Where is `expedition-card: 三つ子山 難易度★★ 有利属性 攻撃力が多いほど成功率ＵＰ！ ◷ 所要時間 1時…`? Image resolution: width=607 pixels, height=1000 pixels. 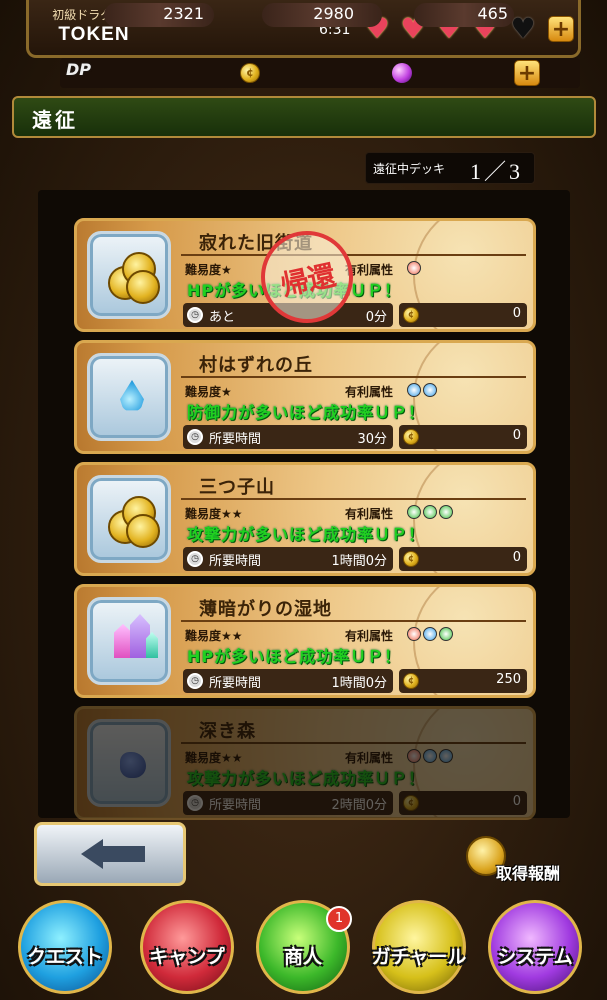
expedition-card: 三つ子山 難易度★★ 有利属性 攻撃力が多いほど成功率ＵＰ！ ◷ 所要時間 1時… is located at coordinates (305, 519).